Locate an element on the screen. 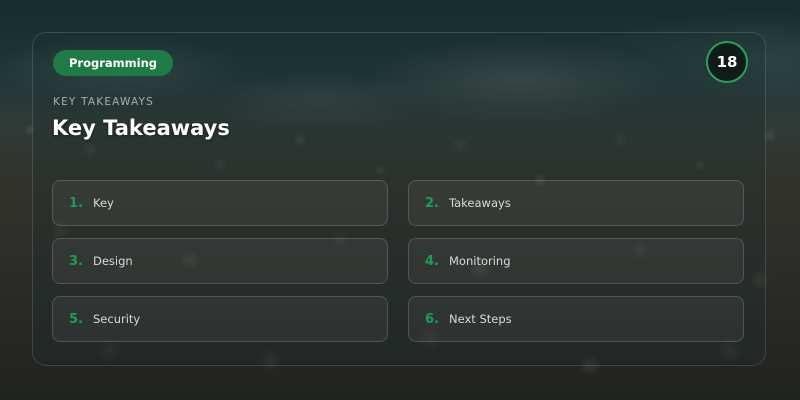 This screenshot has width=800, height=400. takeaway-number: 3. is located at coordinates (76, 261).